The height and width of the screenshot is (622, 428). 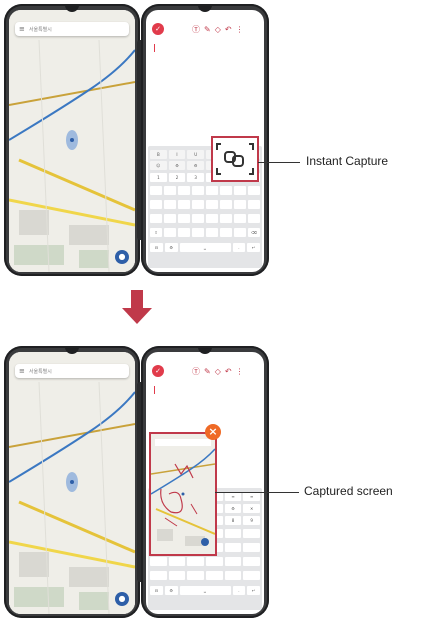 What do you see at coordinates (196, 154) in the screenshot?
I see `underline-key: U` at bounding box center [196, 154].